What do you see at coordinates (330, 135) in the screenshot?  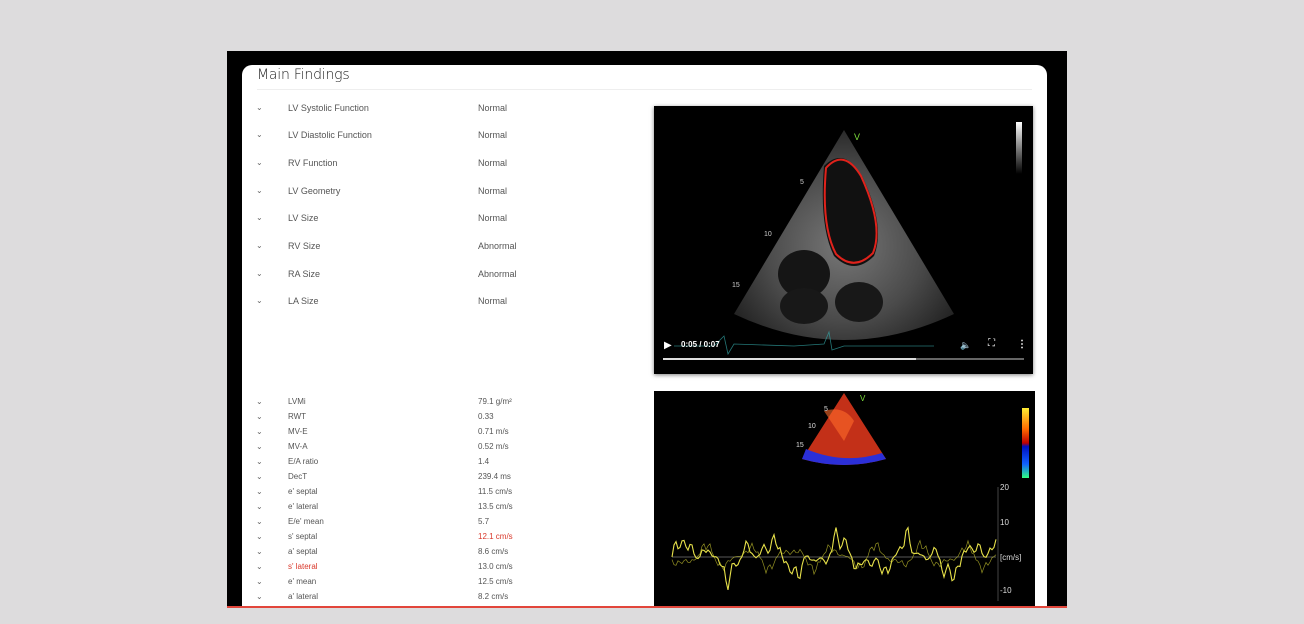 I see `finding-label: LV Diastolic Function` at bounding box center [330, 135].